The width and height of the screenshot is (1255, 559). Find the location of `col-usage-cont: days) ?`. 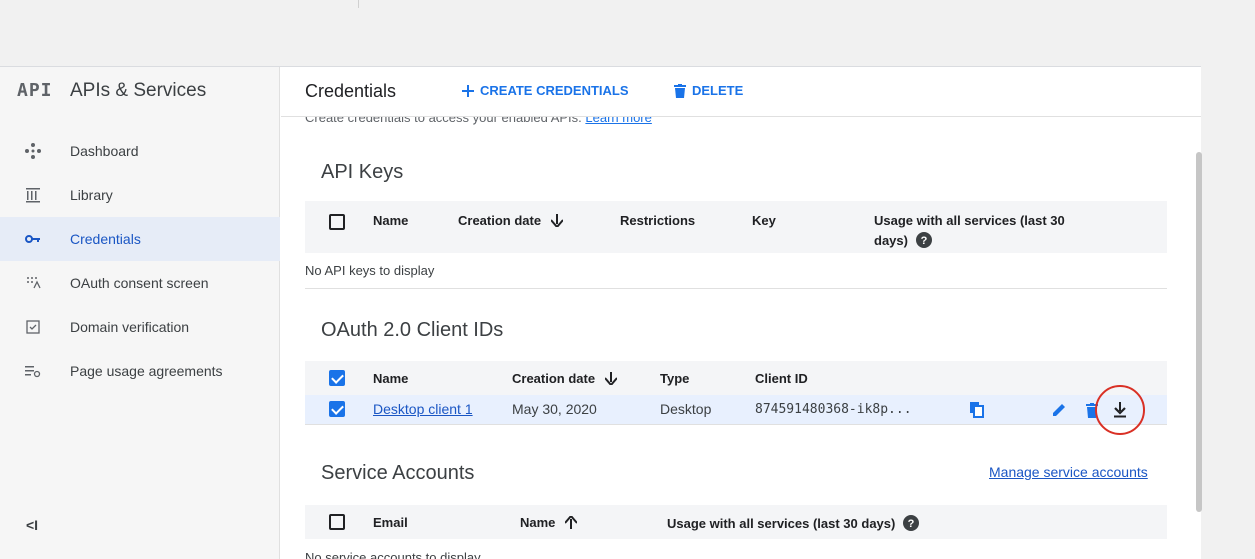

col-usage-cont: days) ? is located at coordinates (903, 240).